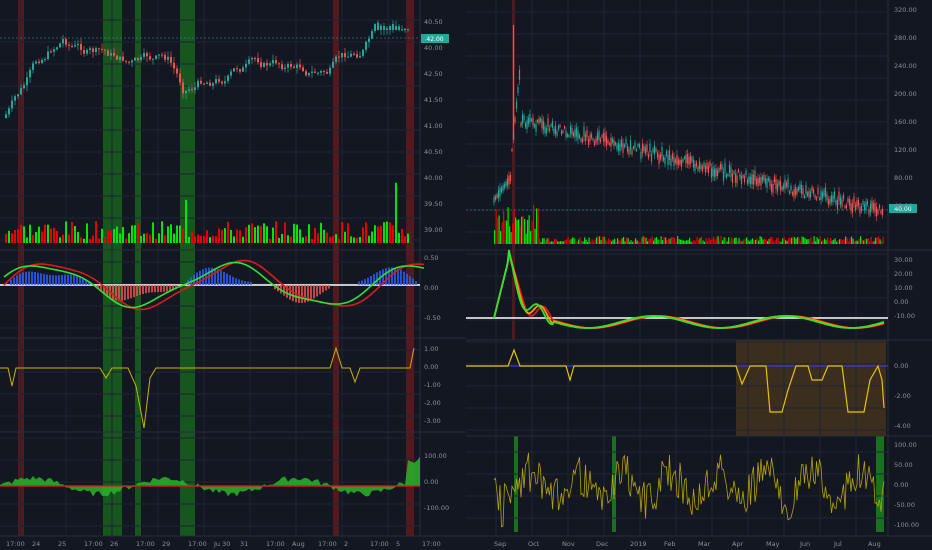 This screenshot has height=550, width=932. Describe the element at coordinates (433, 230) in the screenshot. I see `price-axis-tick: 39.00` at that location.